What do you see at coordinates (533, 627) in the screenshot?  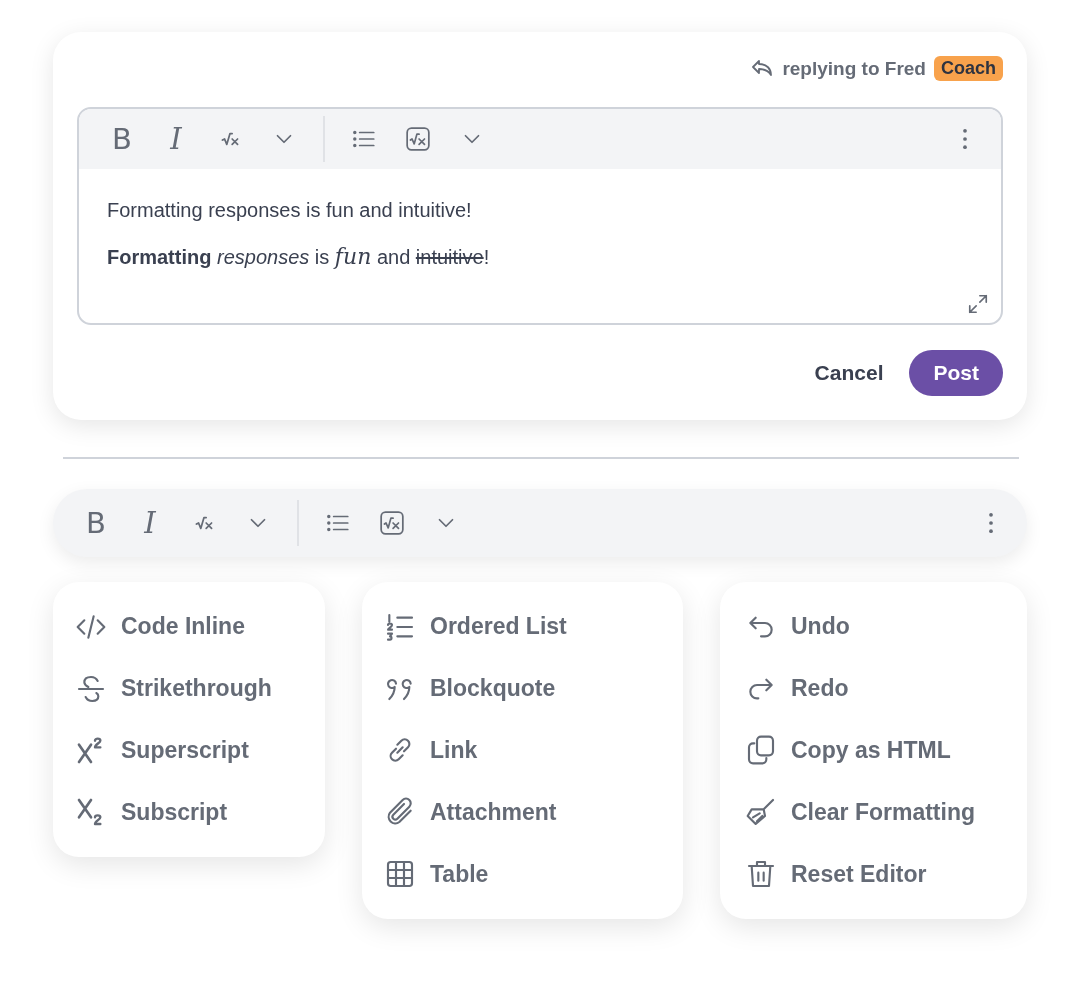 I see `menu-item: Ordered List` at bounding box center [533, 627].